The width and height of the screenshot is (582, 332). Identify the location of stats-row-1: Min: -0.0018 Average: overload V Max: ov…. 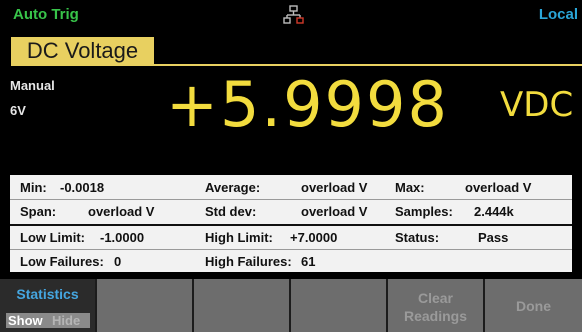
(291, 187).